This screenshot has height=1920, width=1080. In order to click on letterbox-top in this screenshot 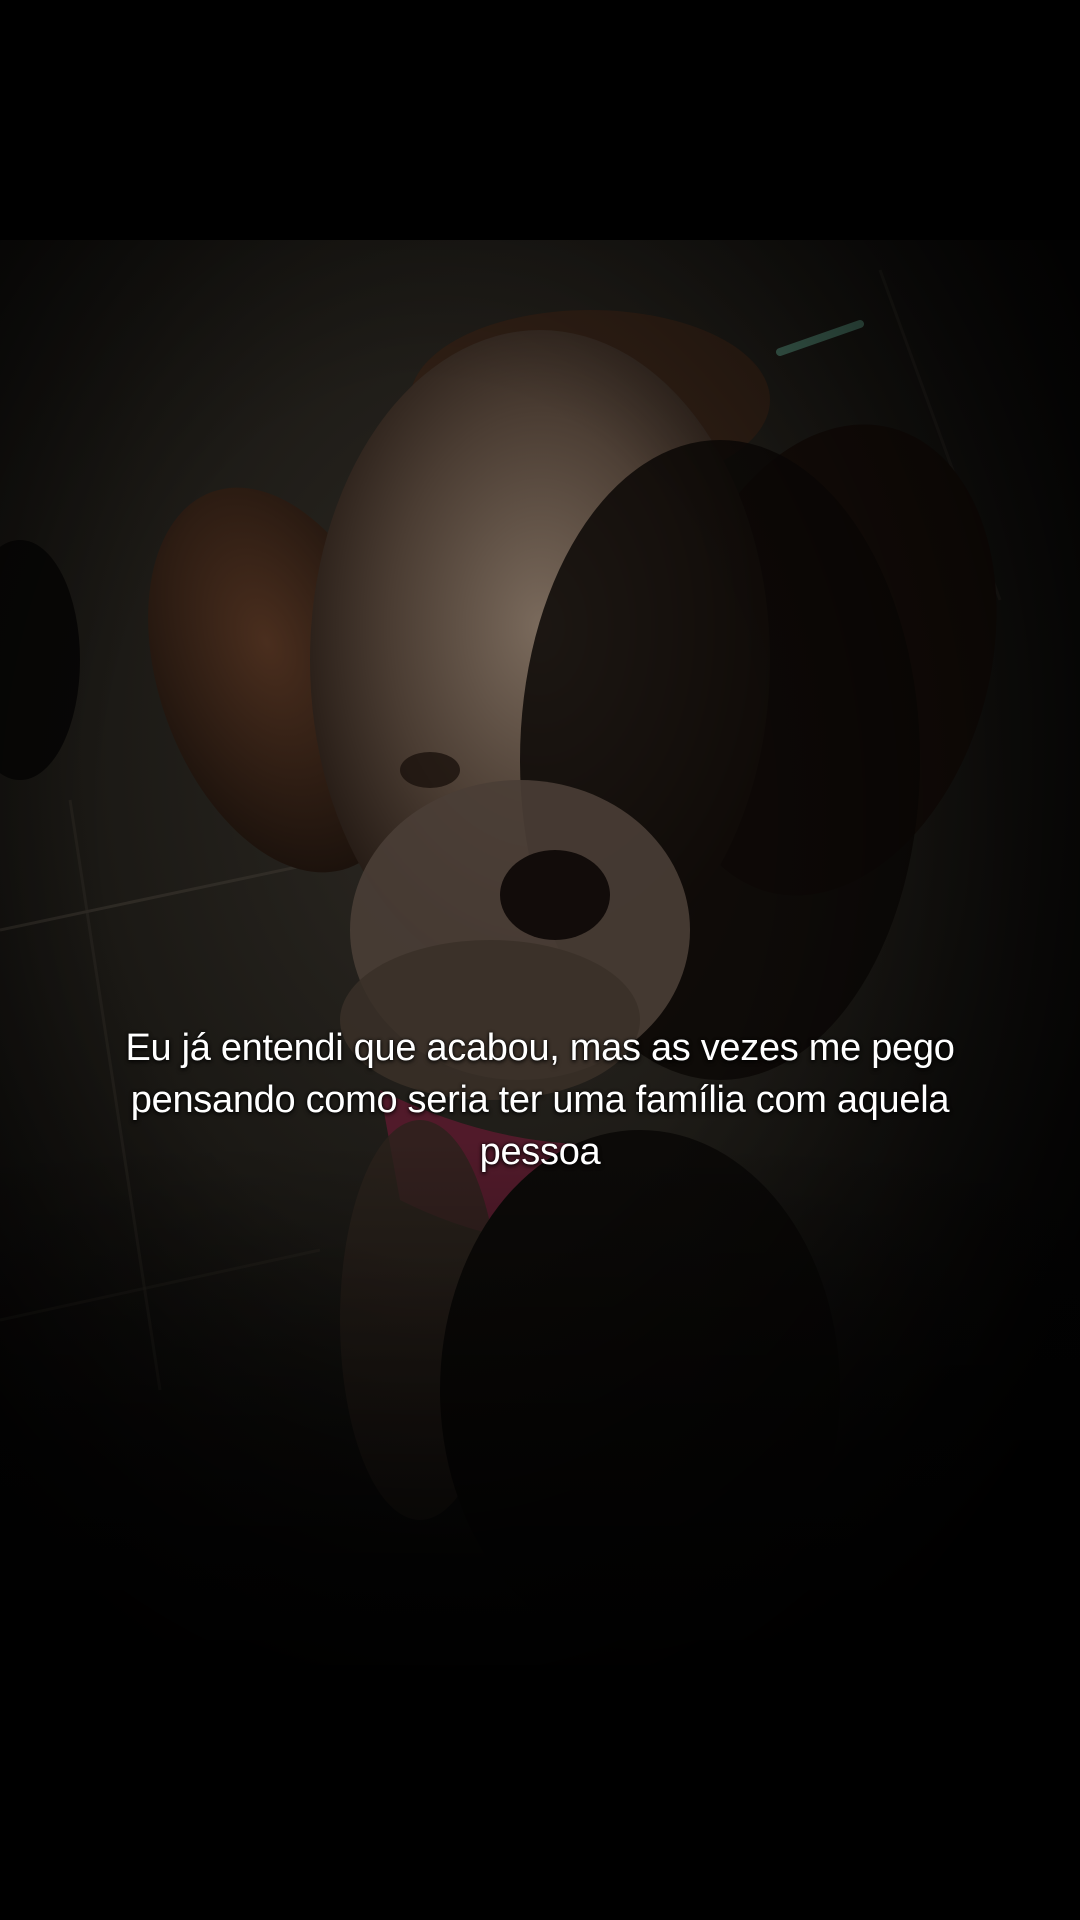, I will do `click(540, 120)`.